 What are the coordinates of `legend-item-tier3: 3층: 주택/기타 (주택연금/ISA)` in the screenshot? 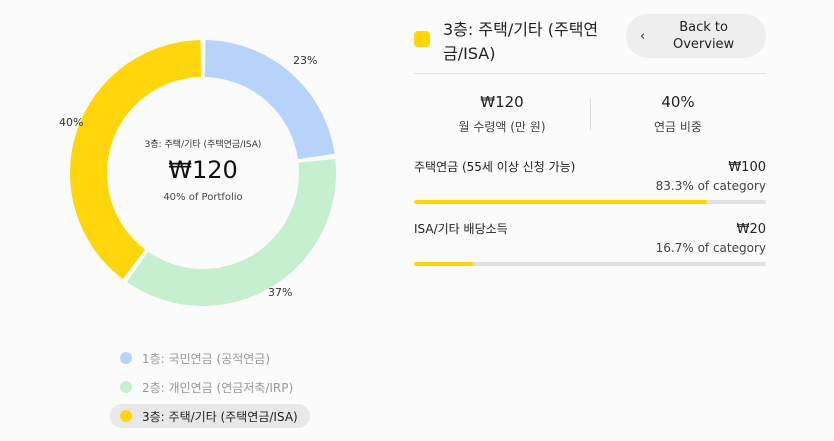 It's located at (210, 416).